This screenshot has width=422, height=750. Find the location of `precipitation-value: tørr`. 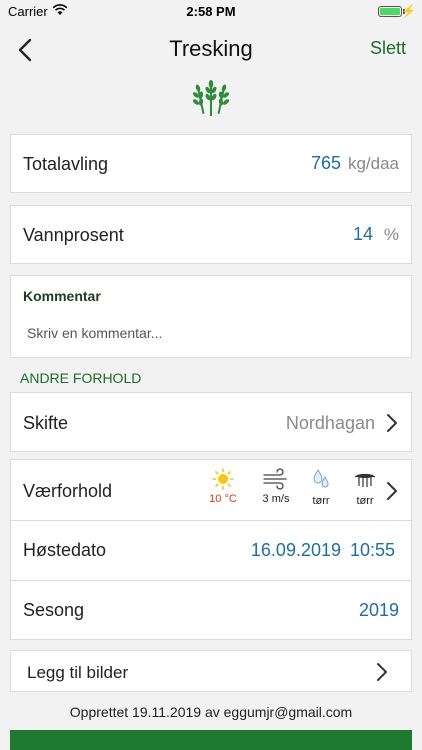

precipitation-value: tørr is located at coordinates (321, 501).